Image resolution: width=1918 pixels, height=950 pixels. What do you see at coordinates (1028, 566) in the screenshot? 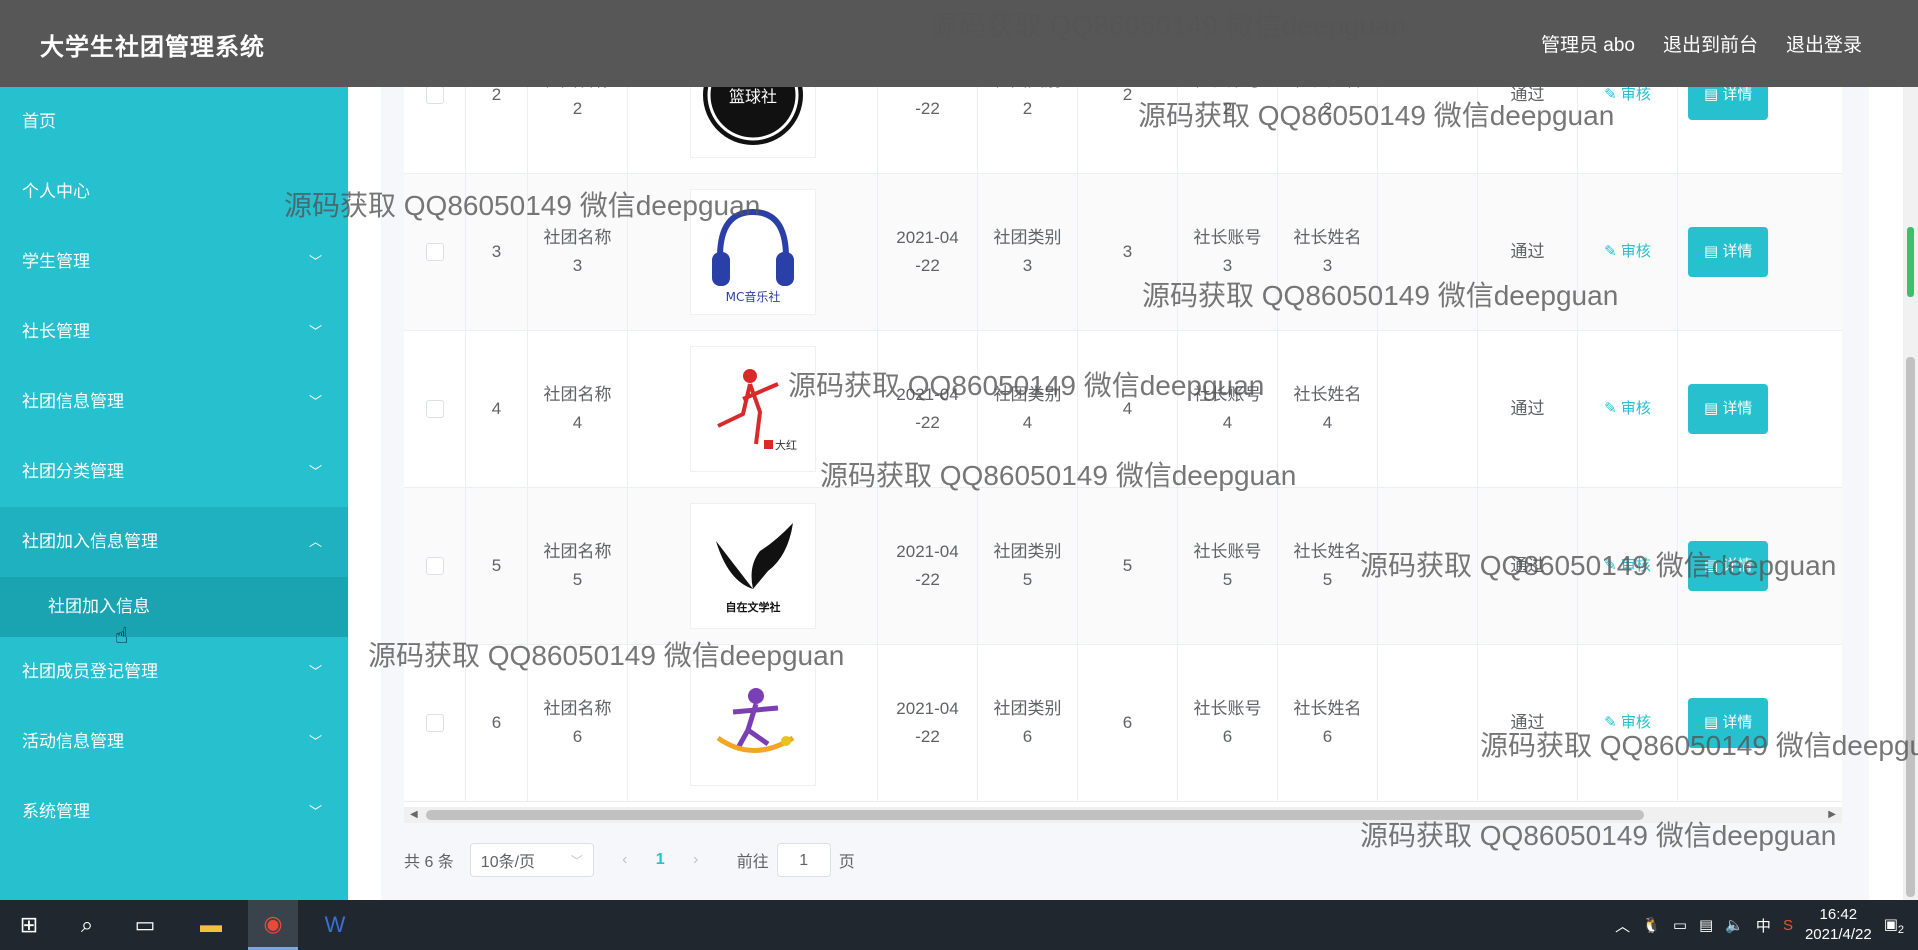
I see `club-type-cell: 社团类别 5` at bounding box center [1028, 566].